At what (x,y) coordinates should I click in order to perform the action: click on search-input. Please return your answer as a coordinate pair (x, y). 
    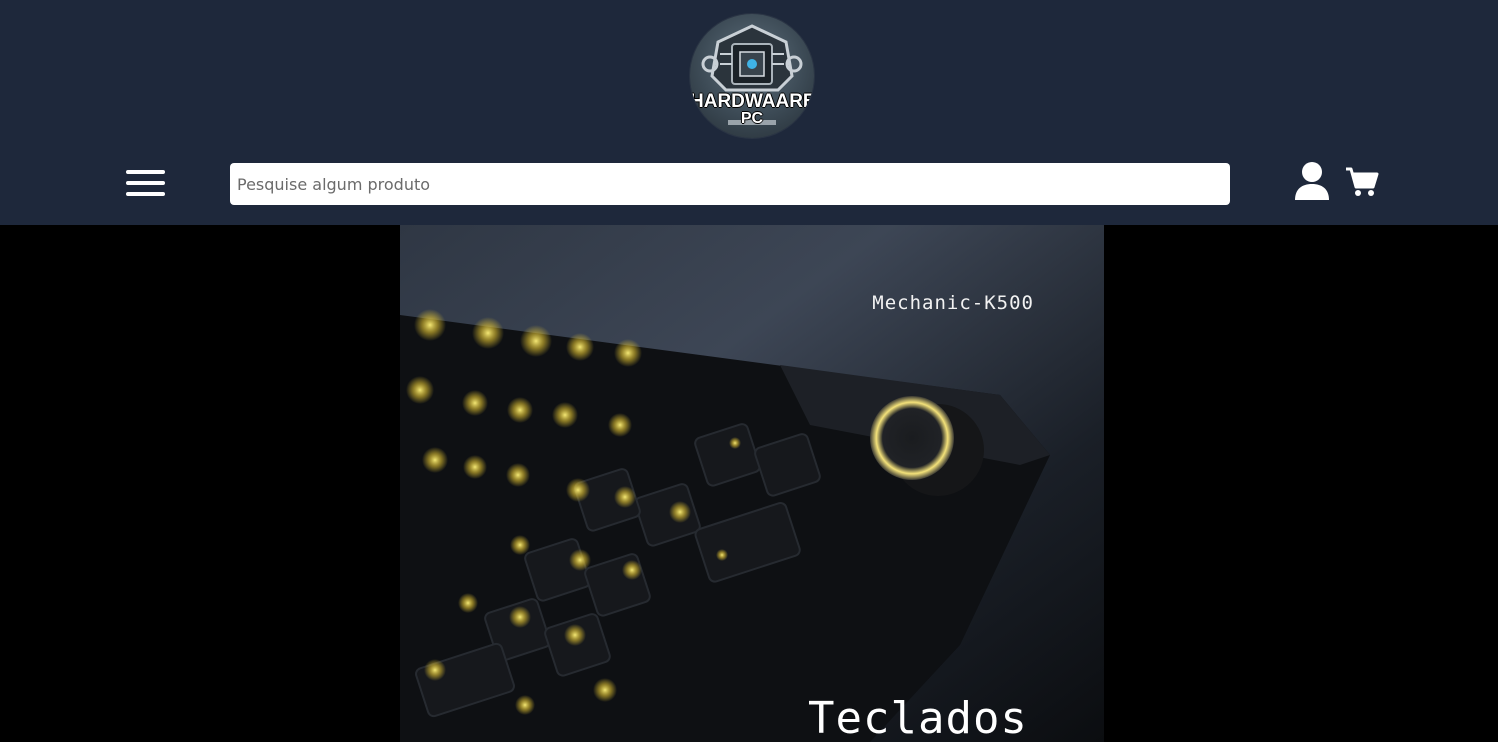
    Looking at the image, I should click on (730, 184).